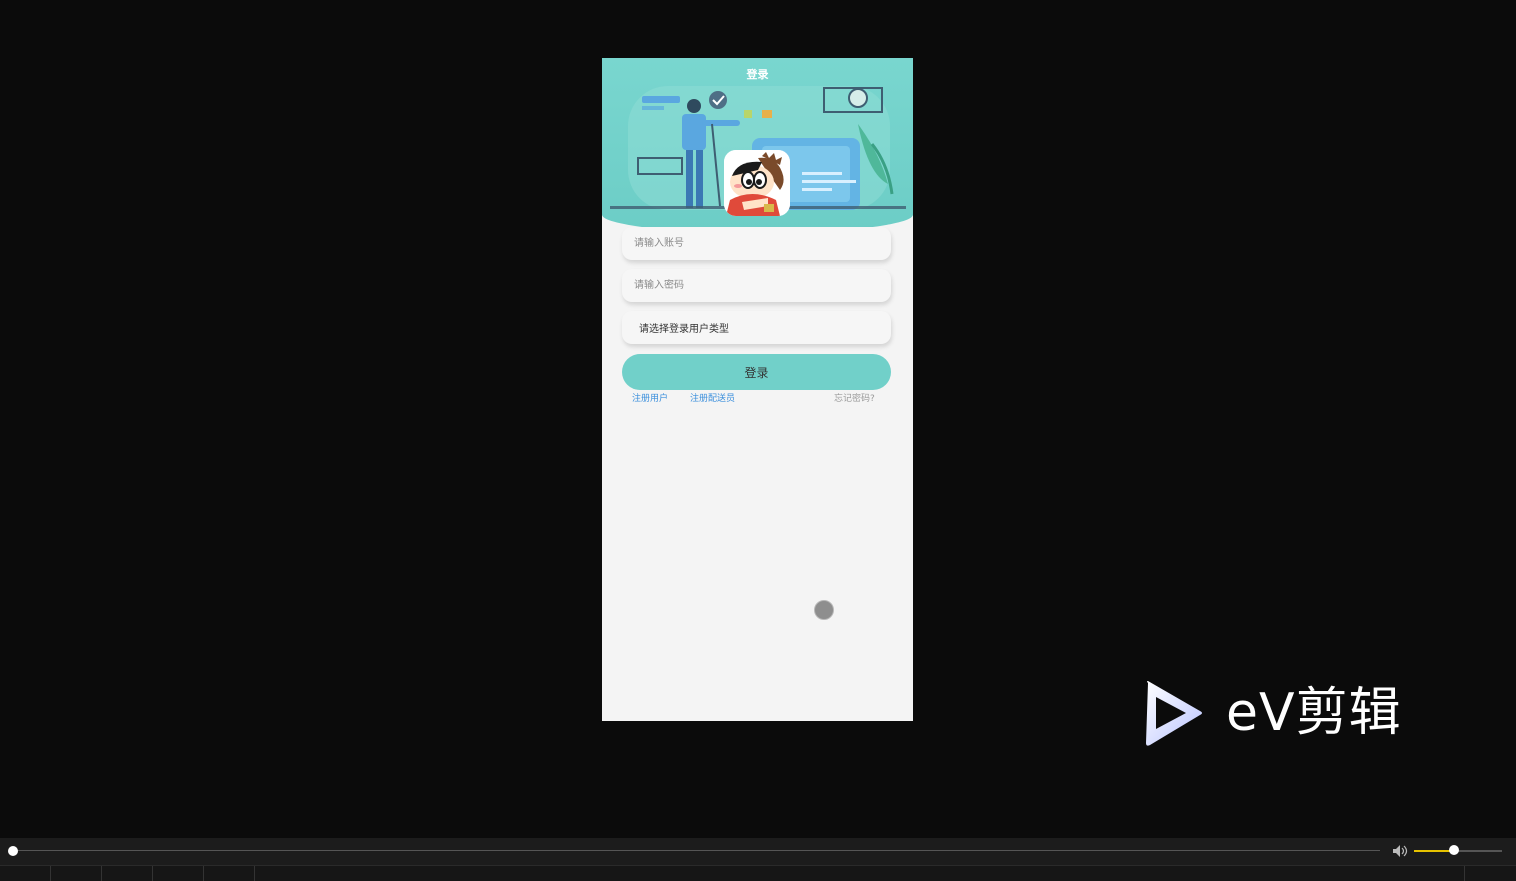  I want to click on cartoon-avatar-icon, so click(757, 183).